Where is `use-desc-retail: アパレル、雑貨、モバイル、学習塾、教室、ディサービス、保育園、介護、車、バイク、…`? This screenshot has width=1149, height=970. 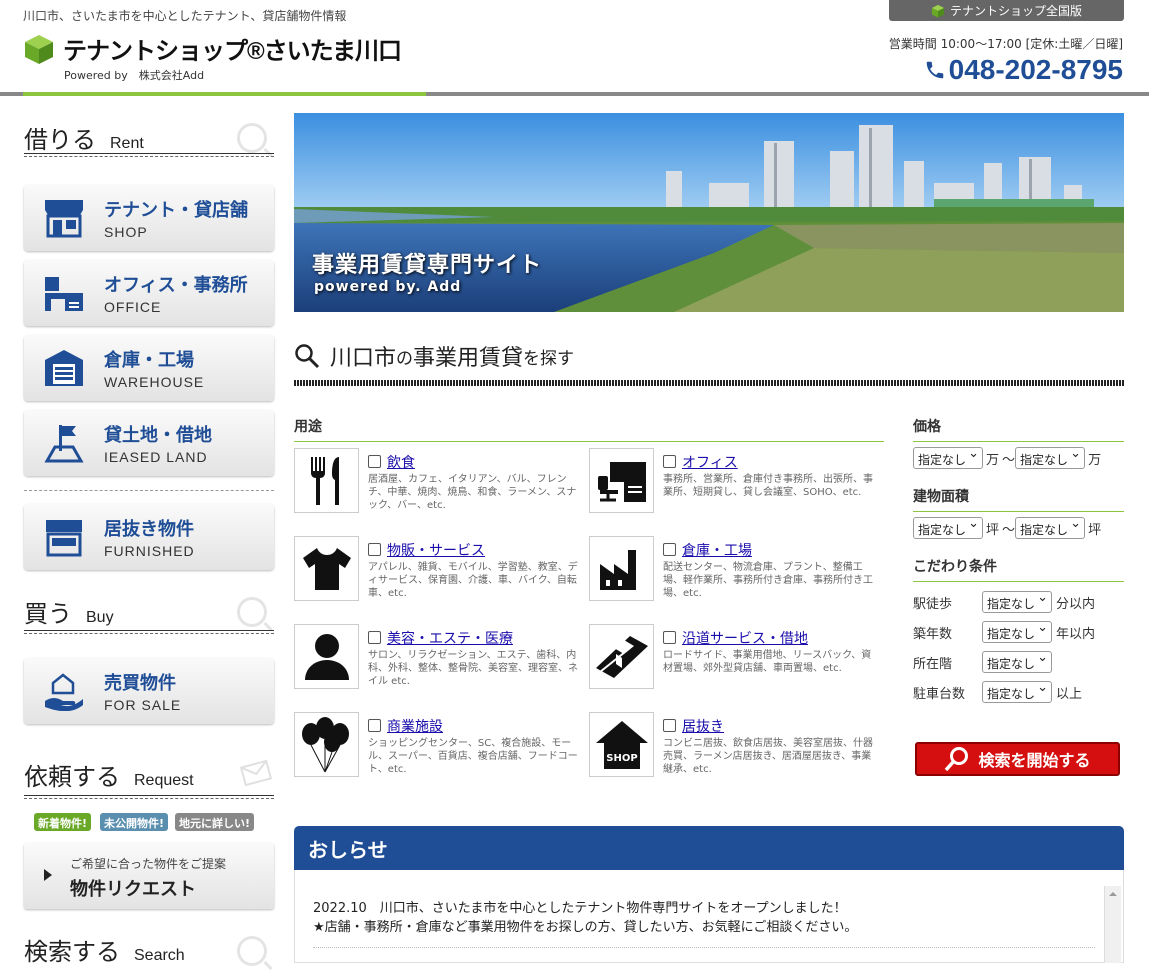 use-desc-retail: アパレル、雑貨、モバイル、学習塾、教室、ディサービス、保育園、介護、車、バイク、… is located at coordinates (473, 580).